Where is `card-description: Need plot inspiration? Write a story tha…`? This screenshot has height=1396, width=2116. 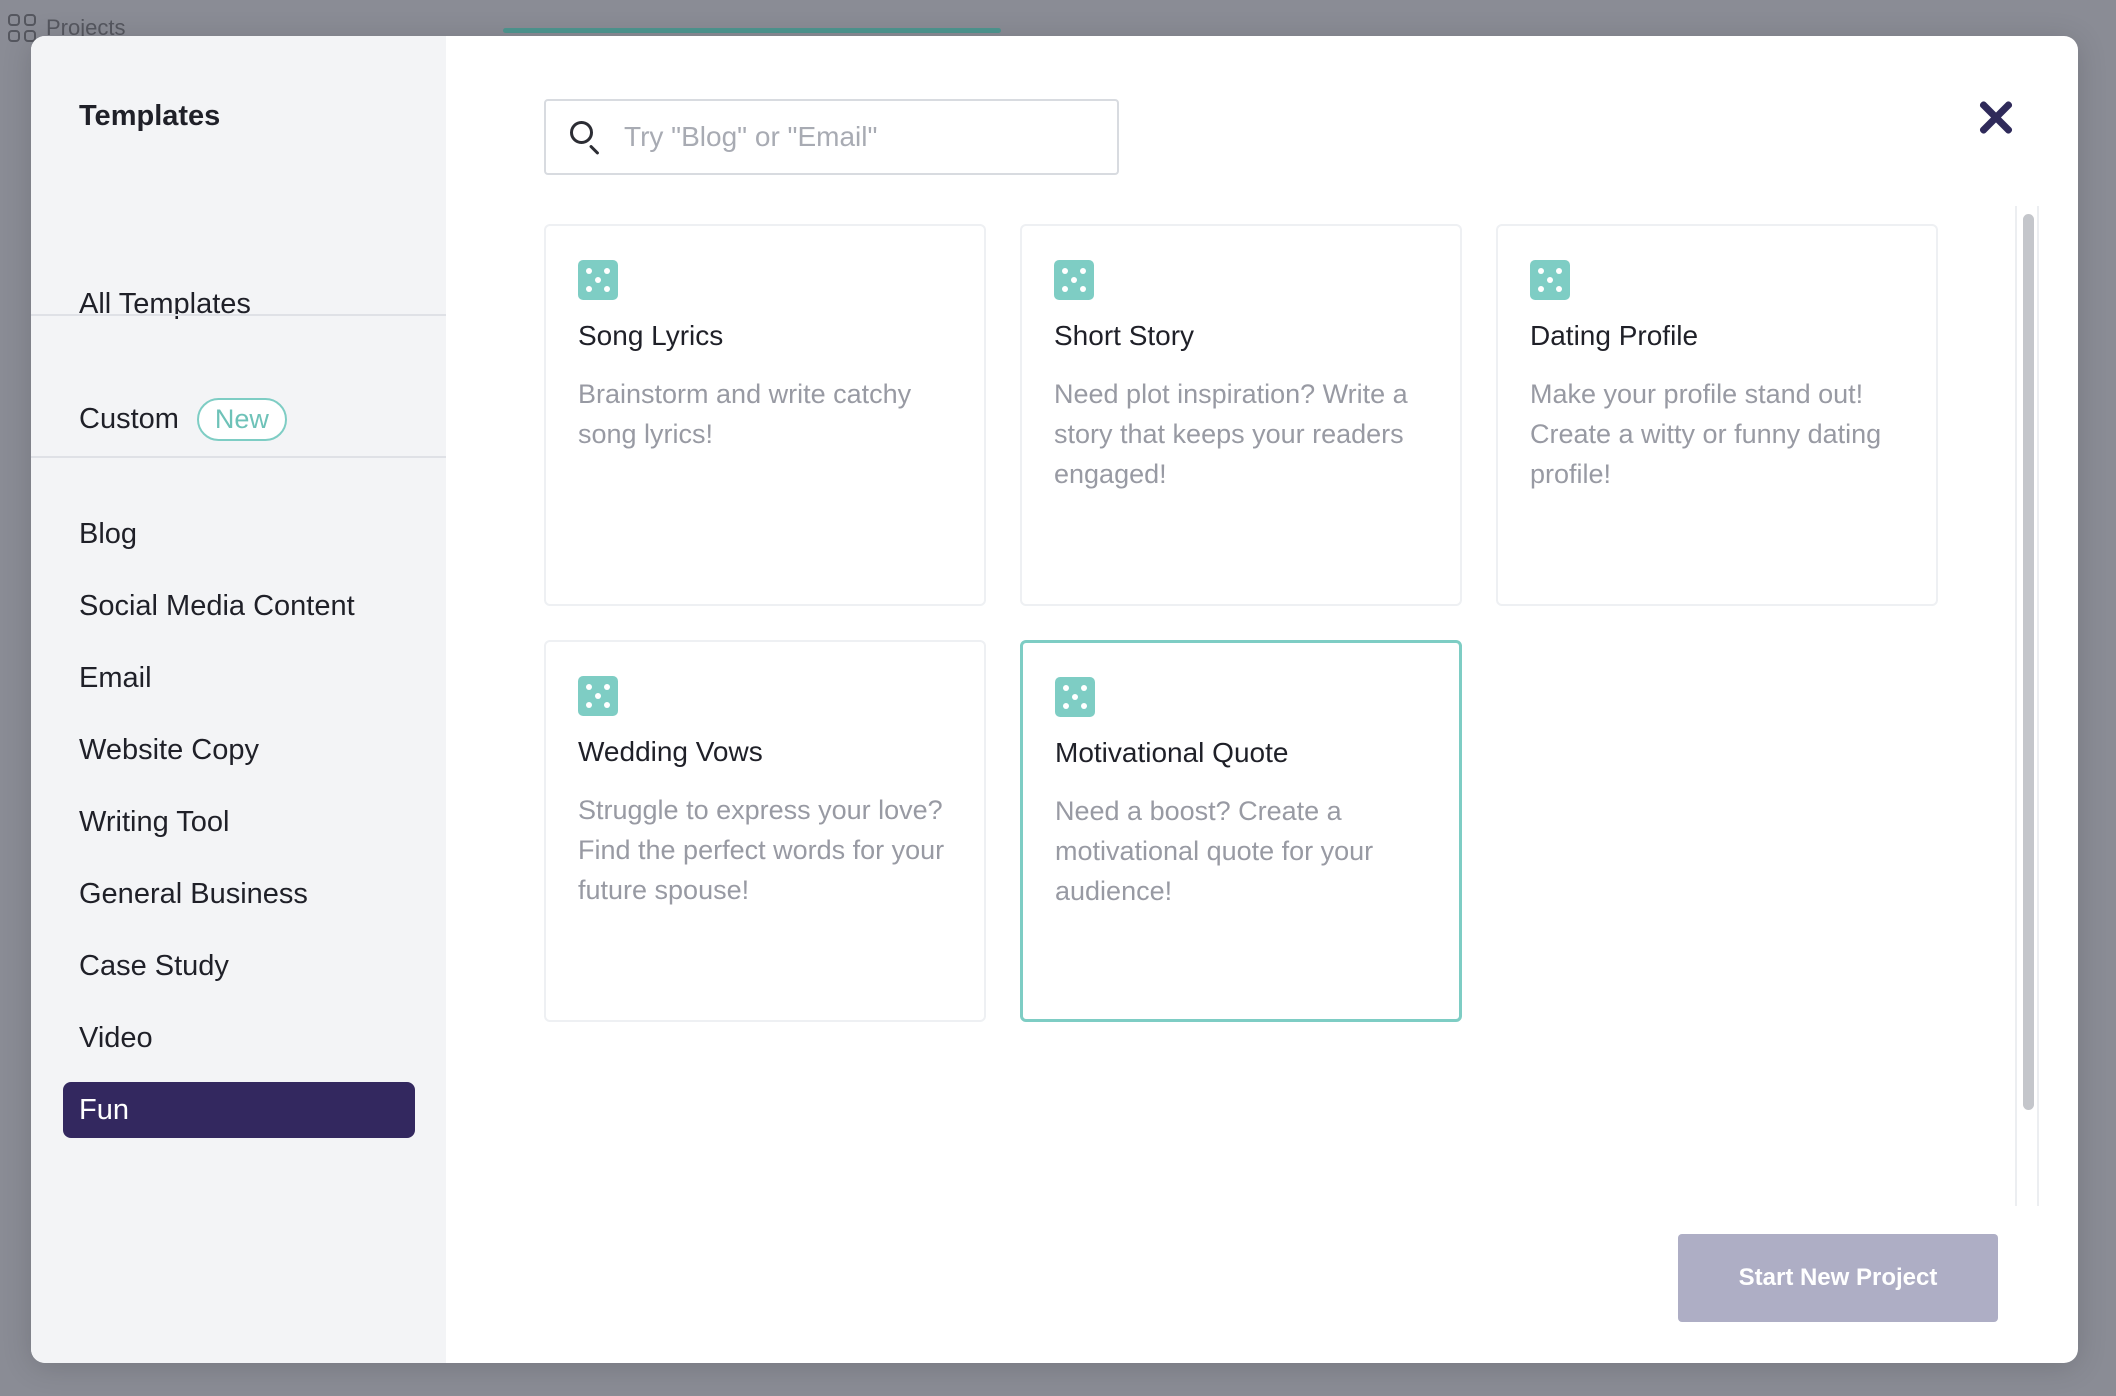 card-description: Need plot inspiration? Write a story tha… is located at coordinates (1231, 434).